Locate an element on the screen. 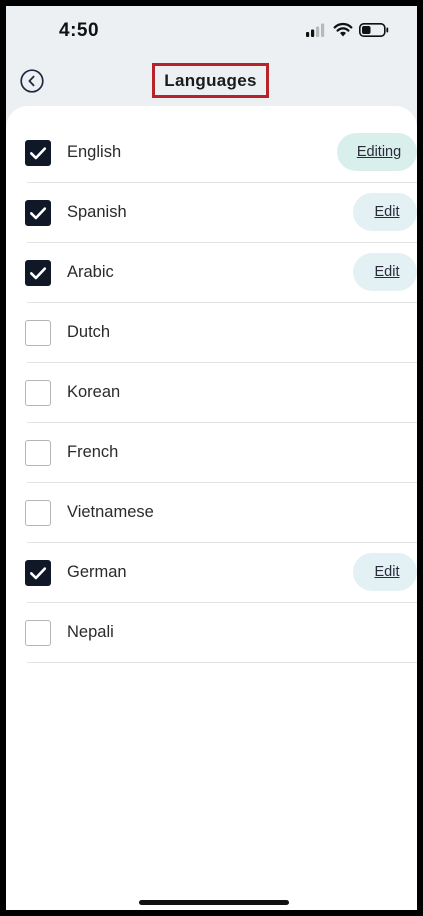  status-icons is located at coordinates (347, 29).